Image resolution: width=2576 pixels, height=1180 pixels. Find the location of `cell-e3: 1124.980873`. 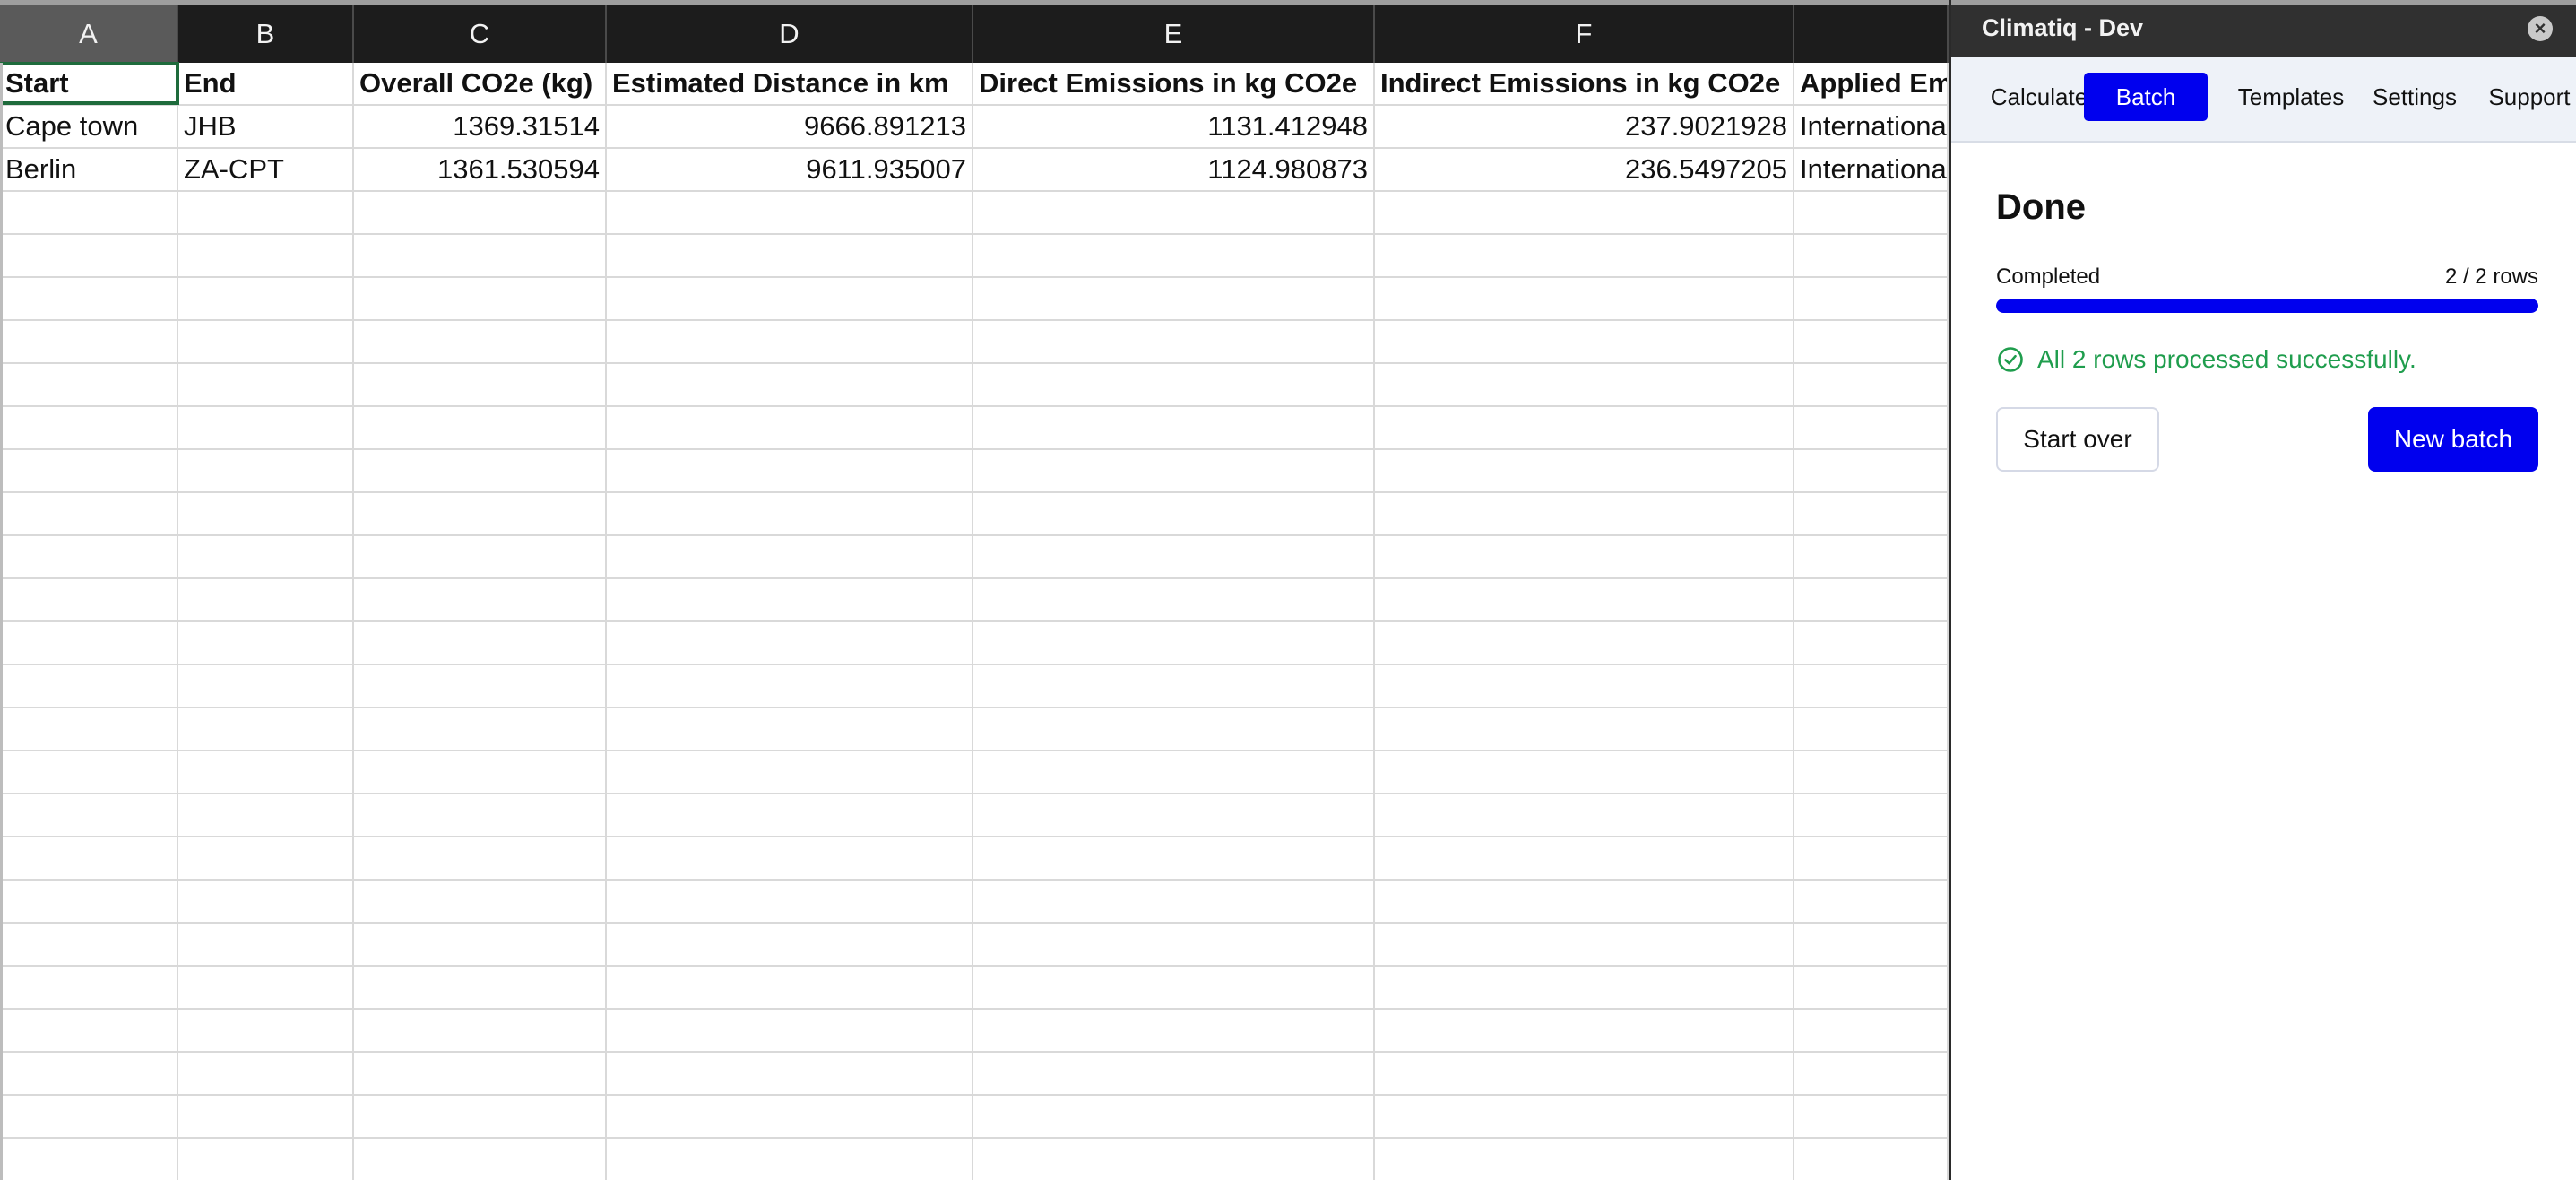

cell-e3: 1124.980873 is located at coordinates (1174, 169).